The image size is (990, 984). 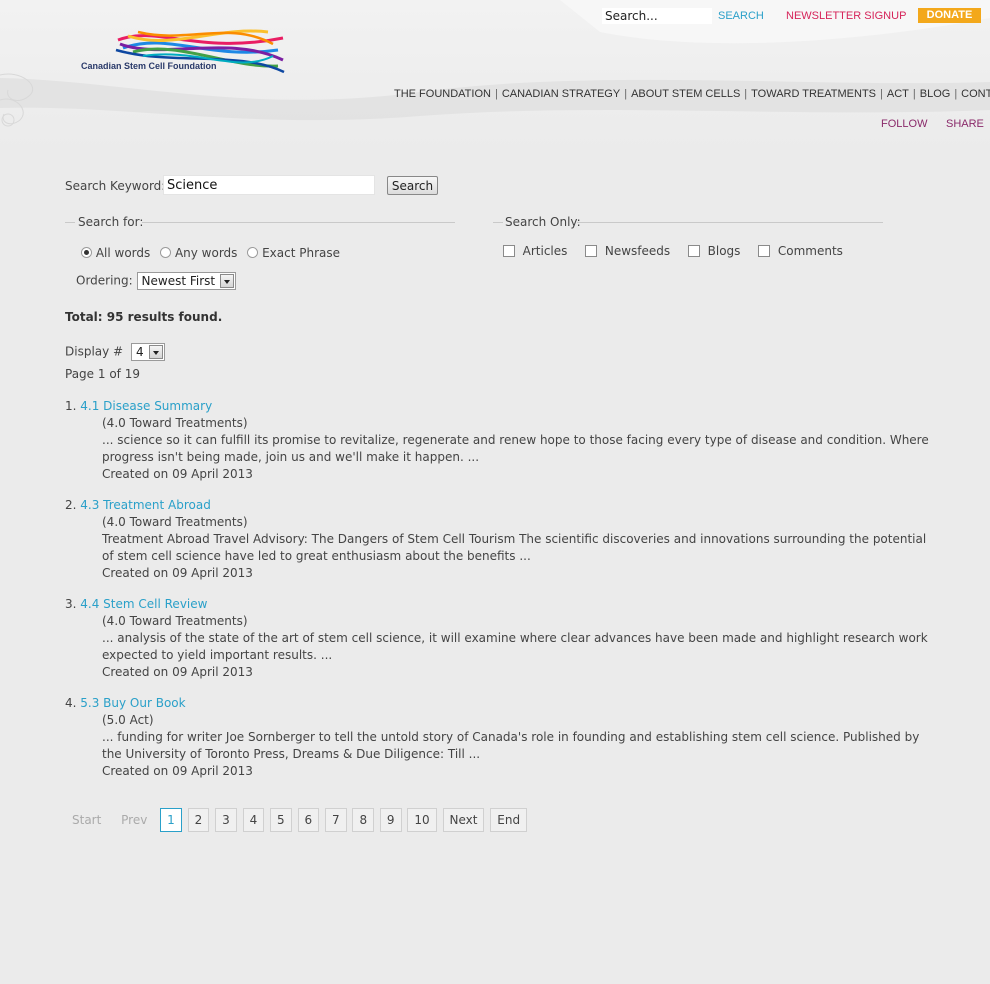 I want to click on search-mode-radios: All words Any words Exact Phrase, so click(x=213, y=253).